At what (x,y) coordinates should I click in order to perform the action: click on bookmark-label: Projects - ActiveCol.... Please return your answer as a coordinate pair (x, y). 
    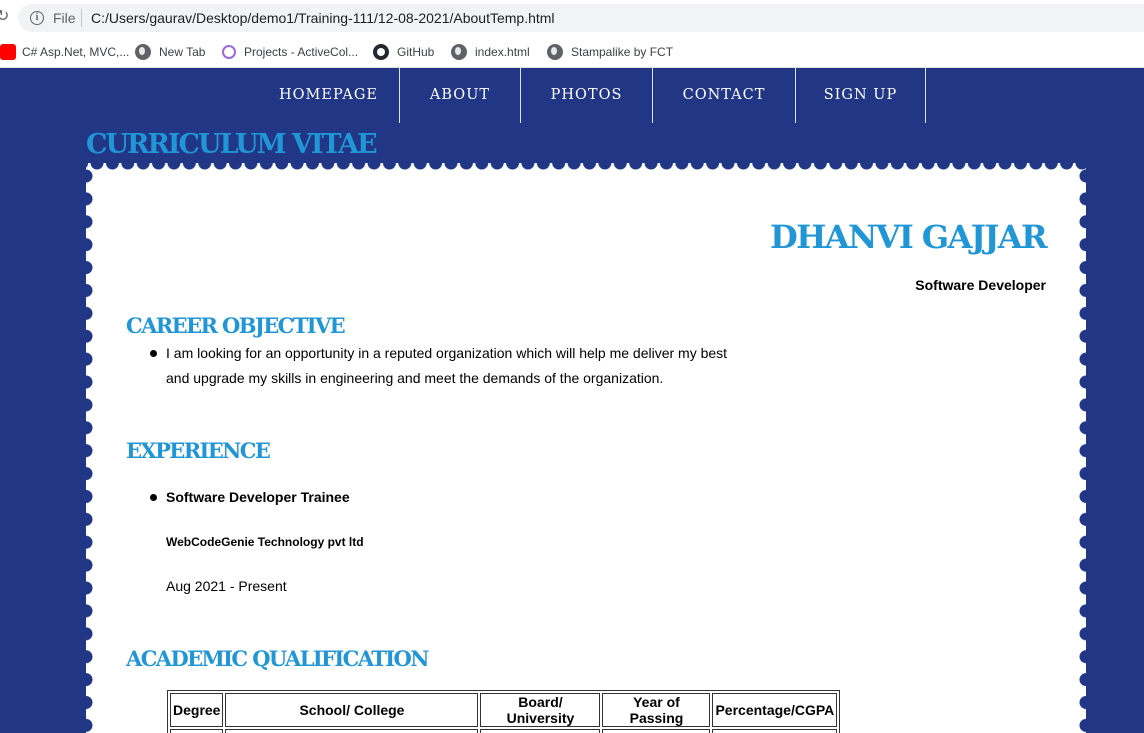
    Looking at the image, I should click on (301, 52).